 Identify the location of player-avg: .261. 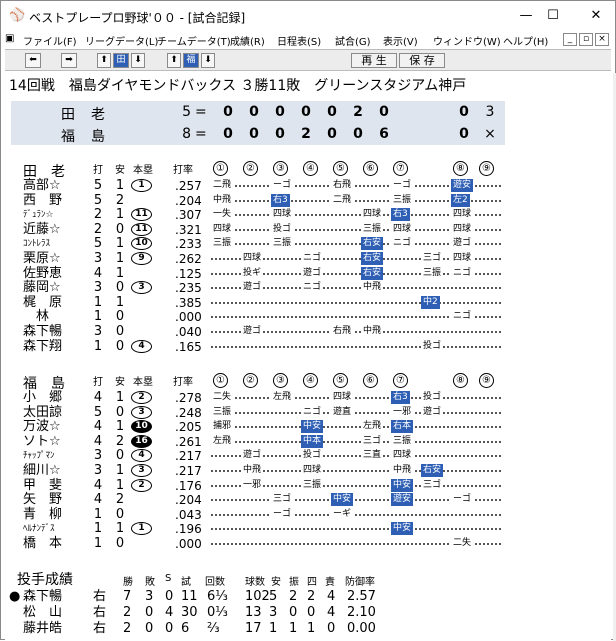
(188, 441).